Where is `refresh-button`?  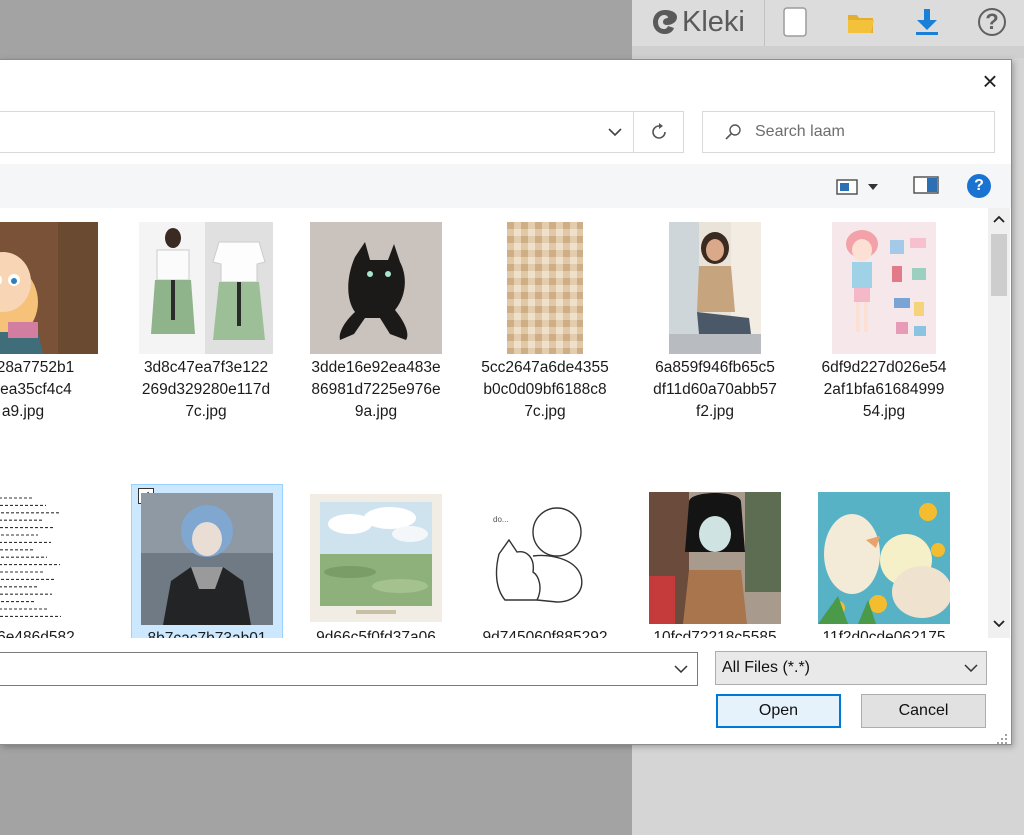 refresh-button is located at coordinates (659, 132).